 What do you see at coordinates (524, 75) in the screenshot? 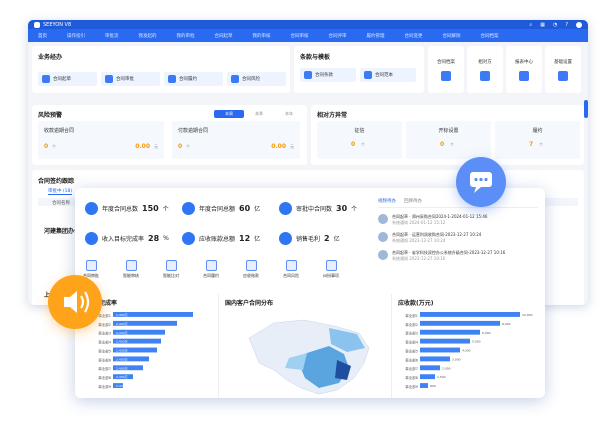
I see `shortcut-icon` at bounding box center [524, 75].